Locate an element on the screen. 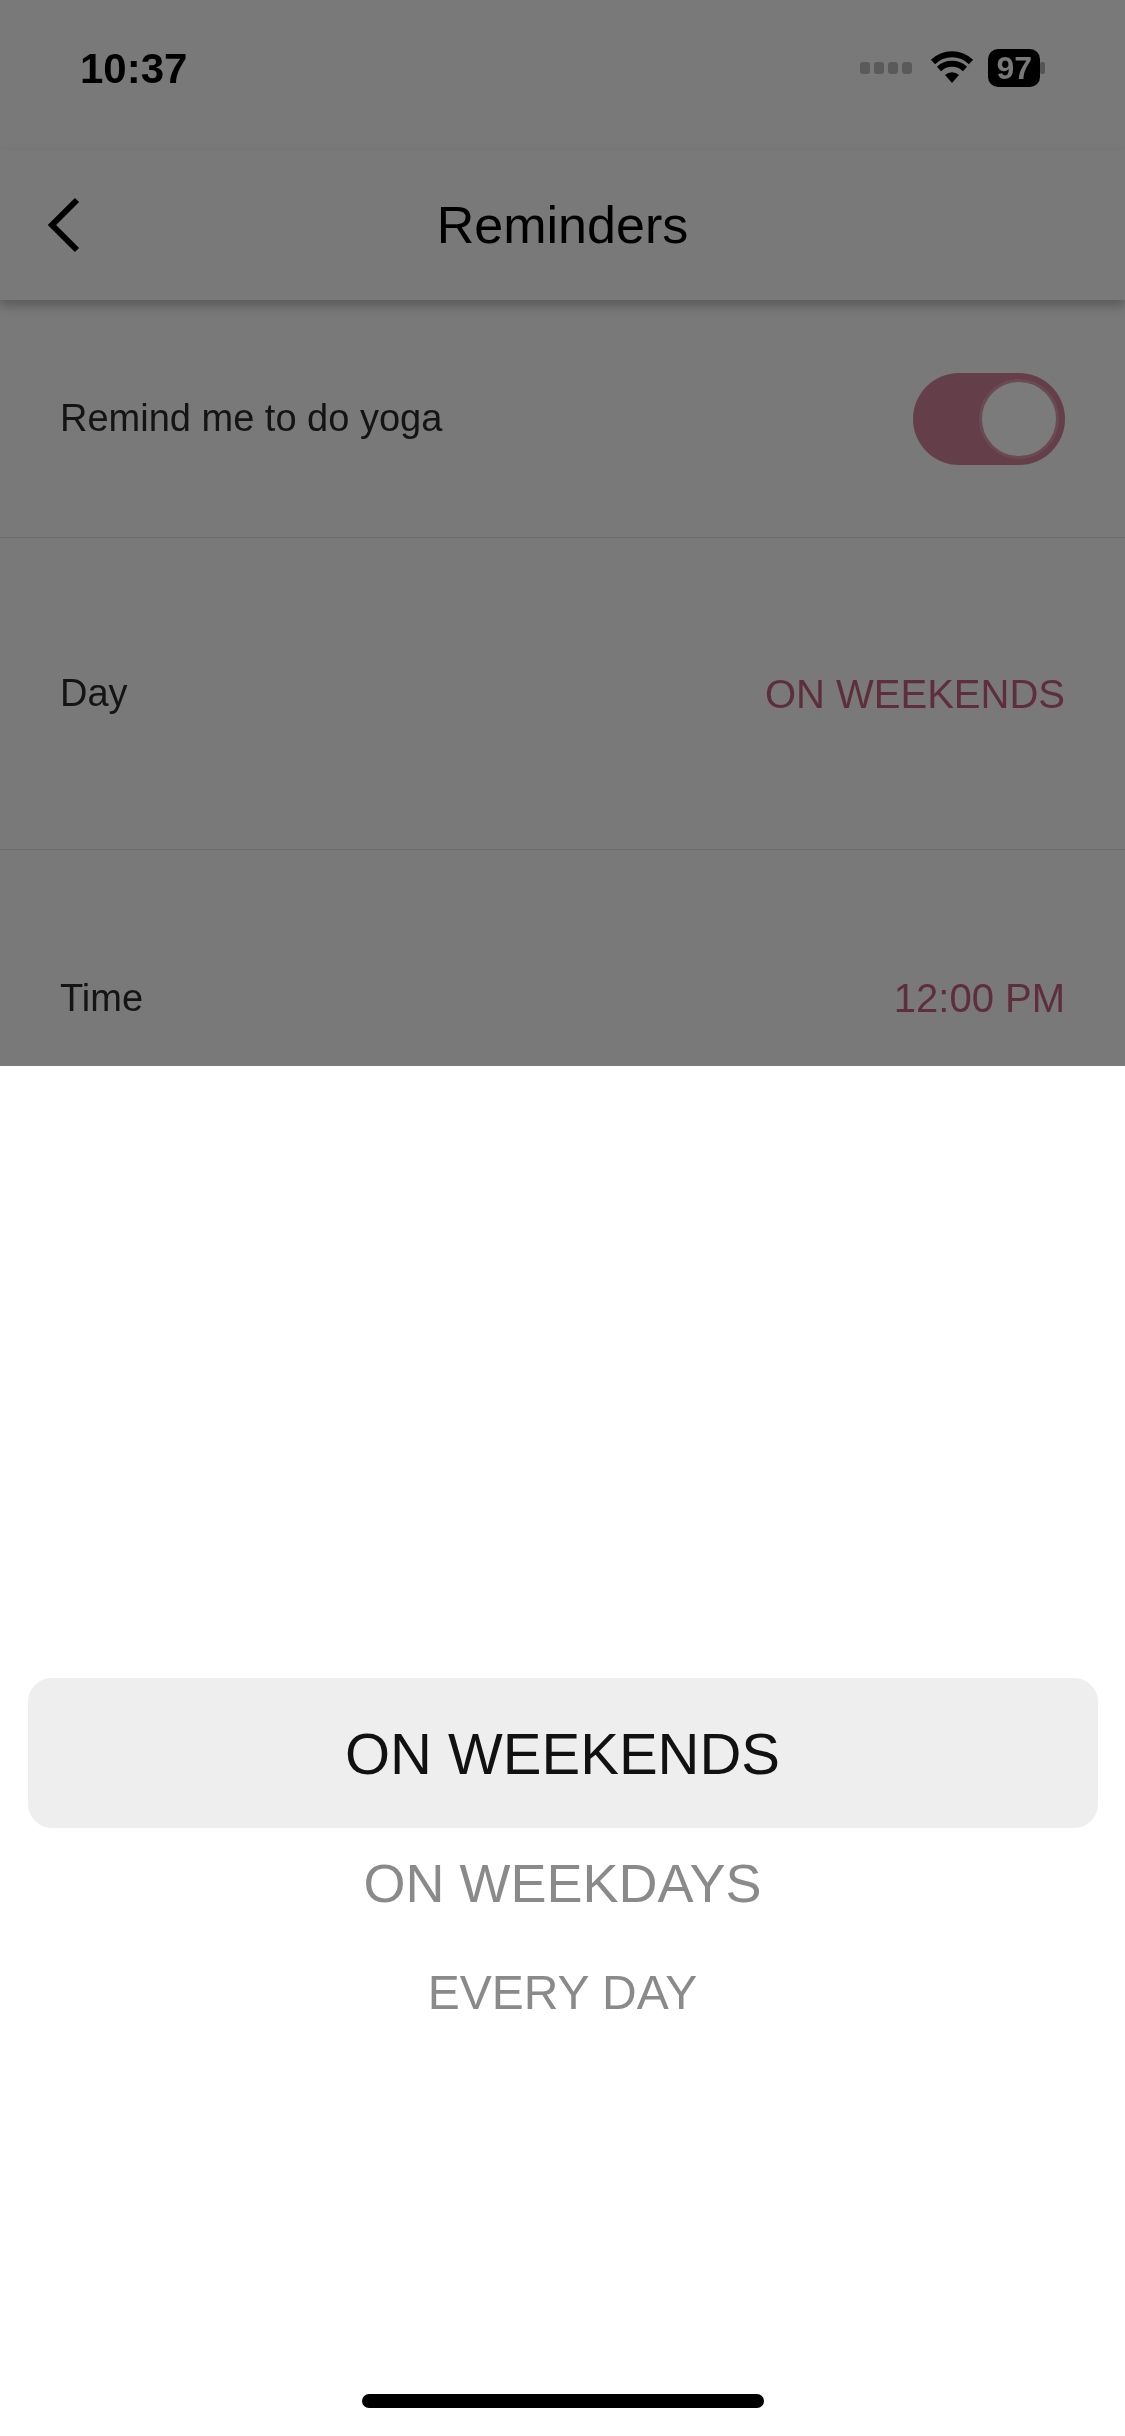  picker-option: ON WEEKENDS is located at coordinates (562, 1753).